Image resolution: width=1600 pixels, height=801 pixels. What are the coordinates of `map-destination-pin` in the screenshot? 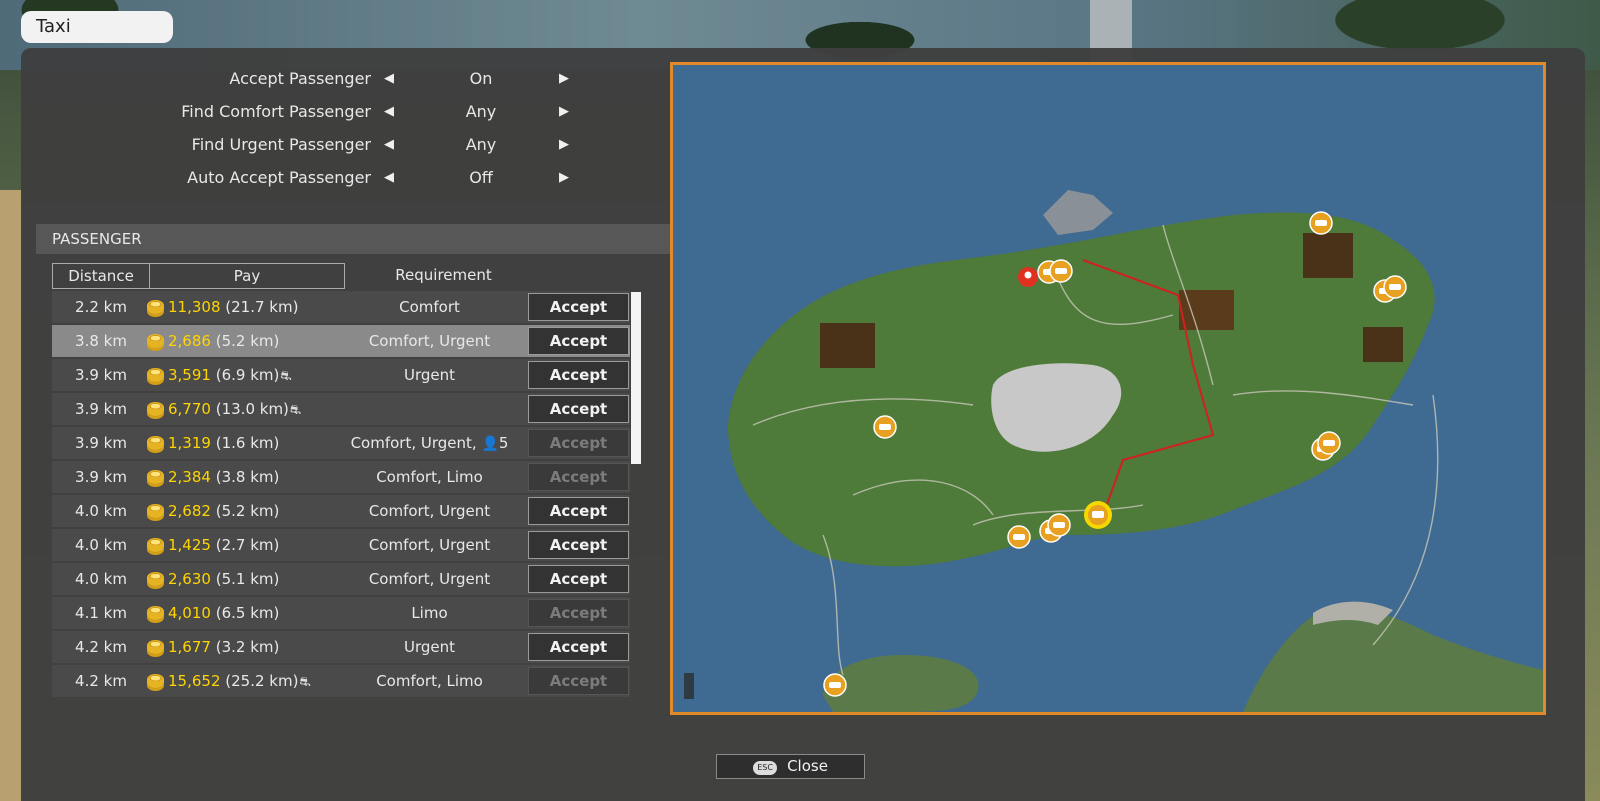 It's located at (1028, 277).